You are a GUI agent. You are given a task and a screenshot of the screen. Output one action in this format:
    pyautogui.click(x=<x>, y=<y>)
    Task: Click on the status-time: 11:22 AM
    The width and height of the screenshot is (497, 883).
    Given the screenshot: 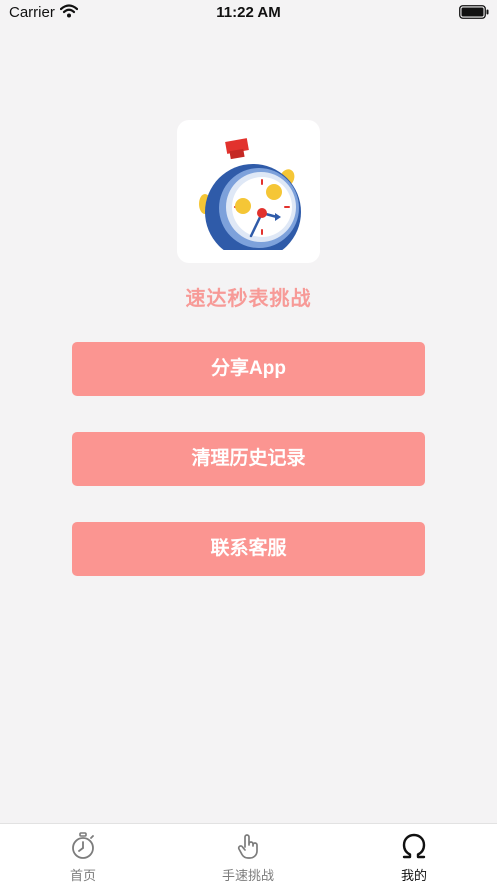 What is the action you would take?
    pyautogui.click(x=248, y=12)
    